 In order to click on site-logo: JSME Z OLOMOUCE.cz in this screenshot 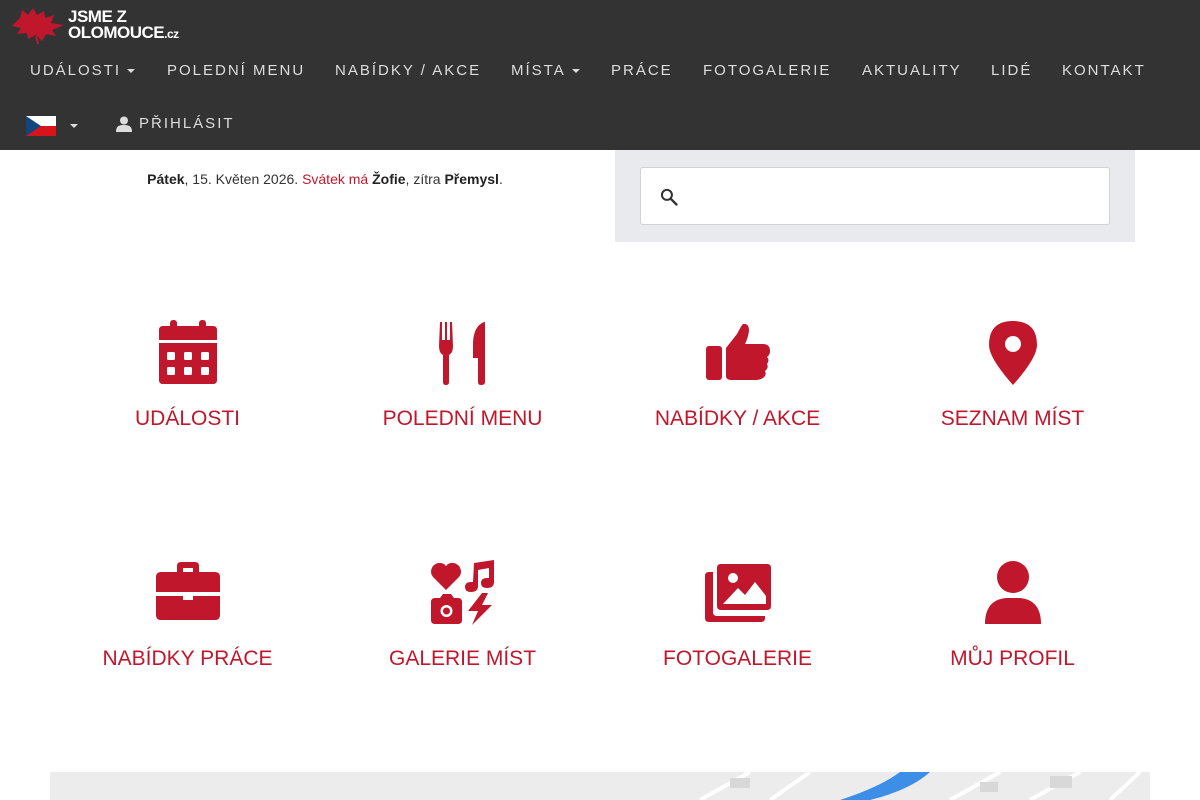, I will do `click(103, 25)`.